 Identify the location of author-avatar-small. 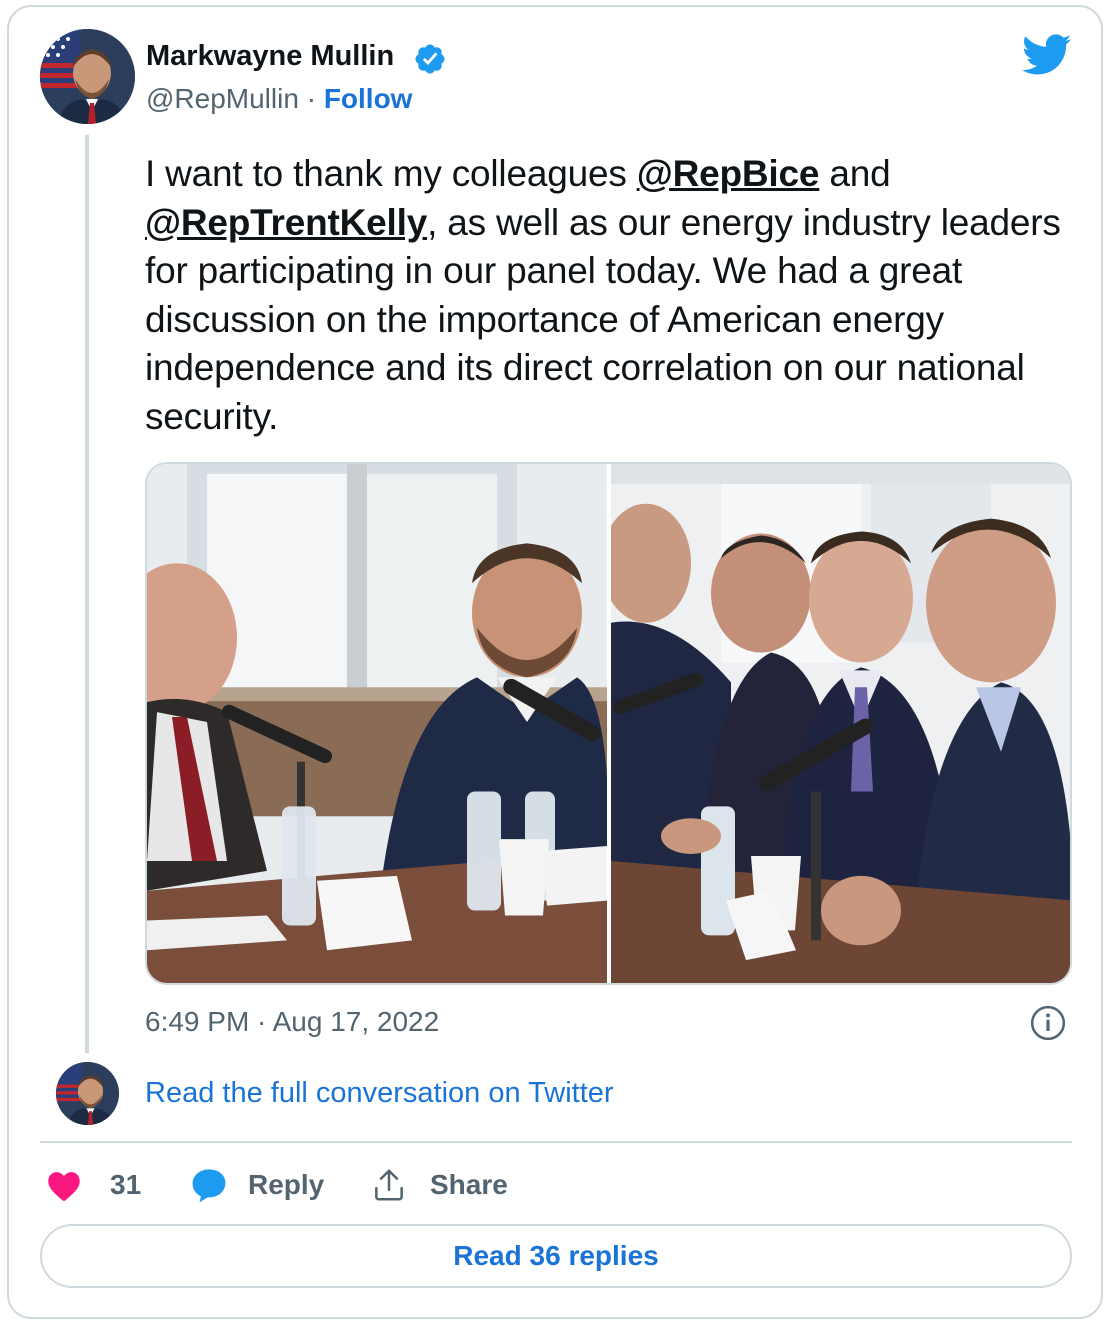
(87, 1093).